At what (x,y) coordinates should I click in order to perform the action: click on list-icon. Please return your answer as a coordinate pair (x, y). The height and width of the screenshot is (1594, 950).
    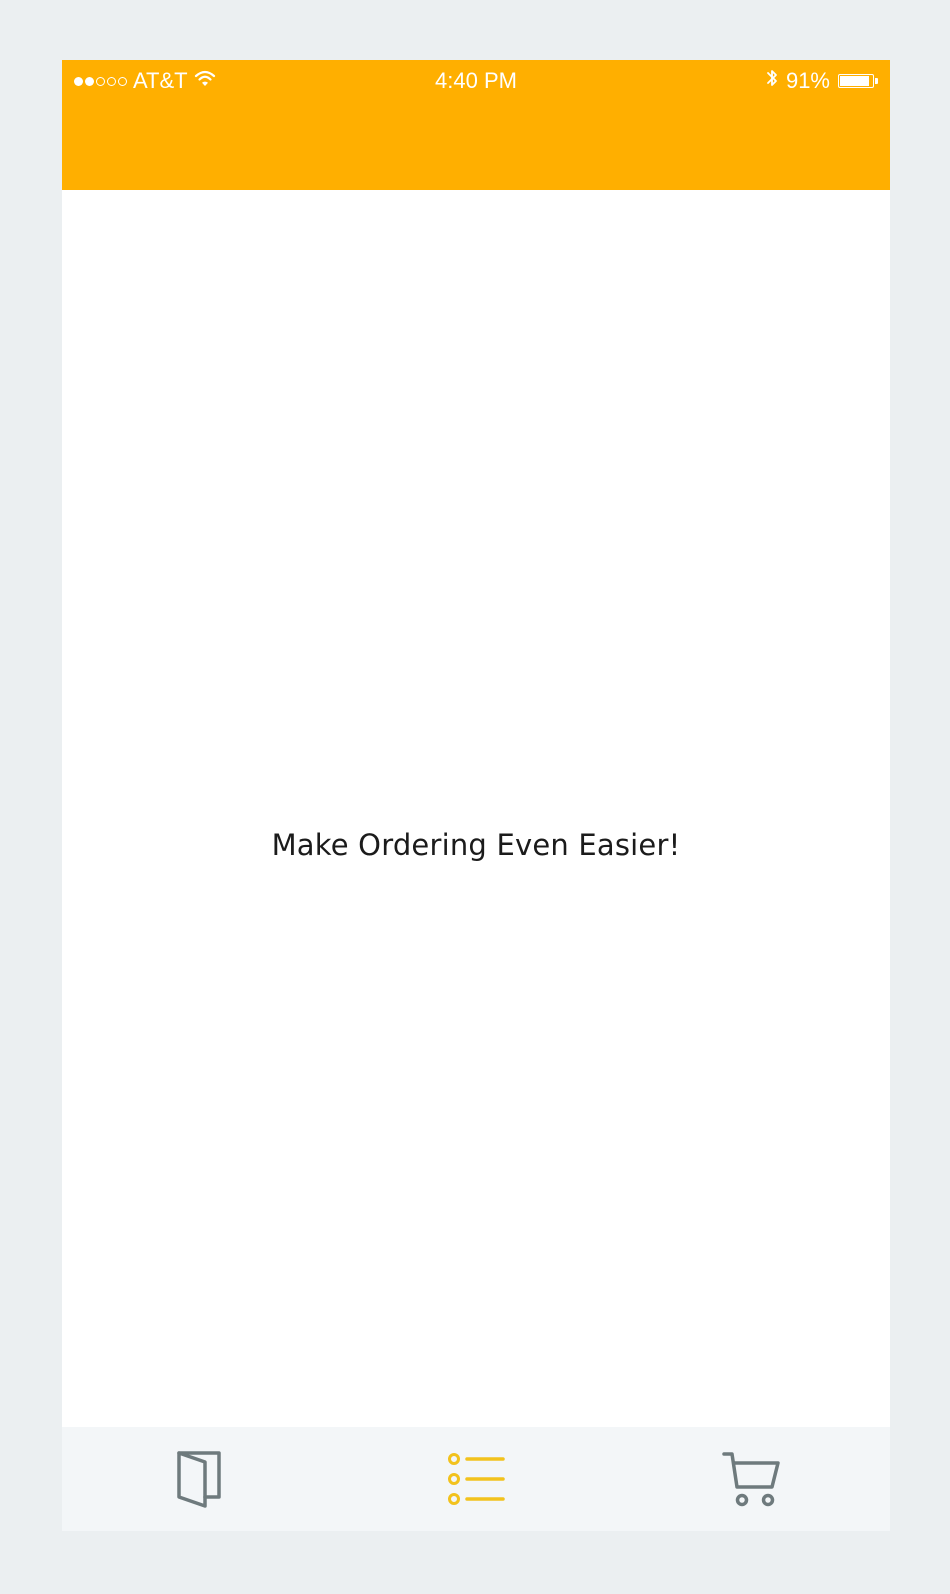
    Looking at the image, I should click on (476, 1479).